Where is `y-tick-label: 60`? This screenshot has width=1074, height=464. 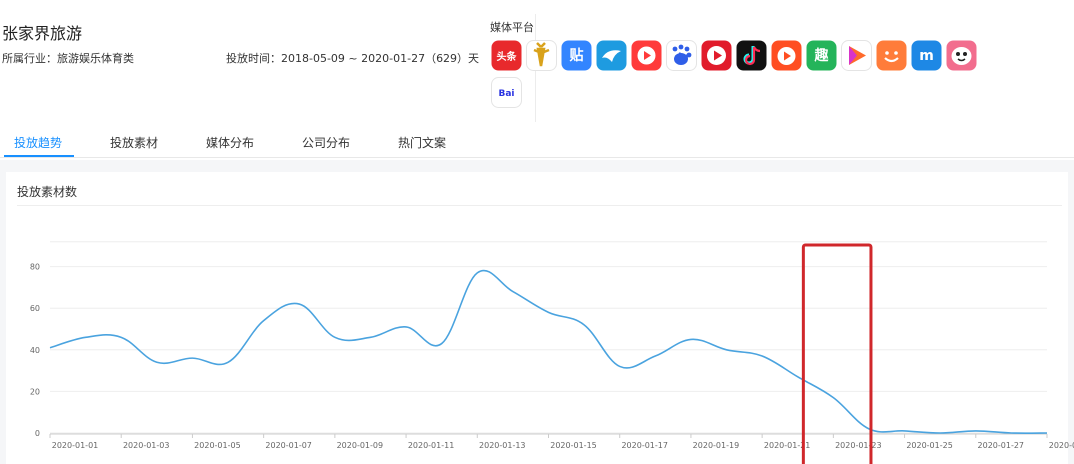
y-tick-label: 60 is located at coordinates (35, 308).